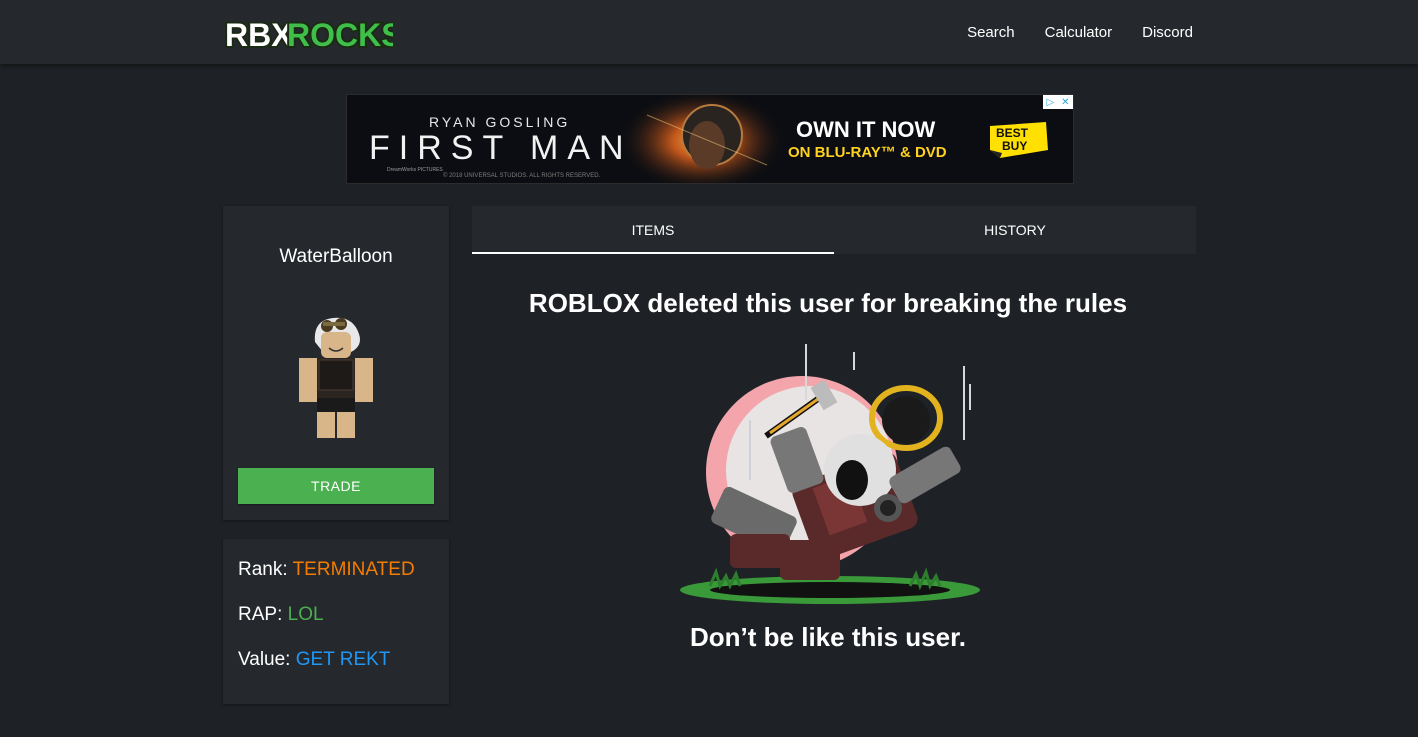  I want to click on warning-subline: Don’t be like this user., so click(828, 637).